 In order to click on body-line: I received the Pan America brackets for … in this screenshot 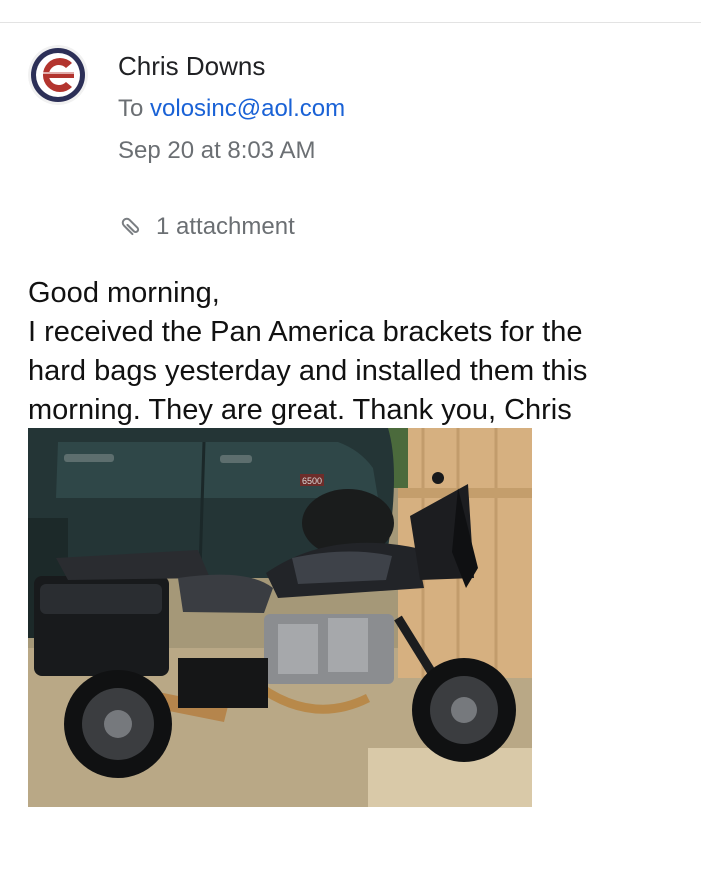, I will do `click(305, 332)`.